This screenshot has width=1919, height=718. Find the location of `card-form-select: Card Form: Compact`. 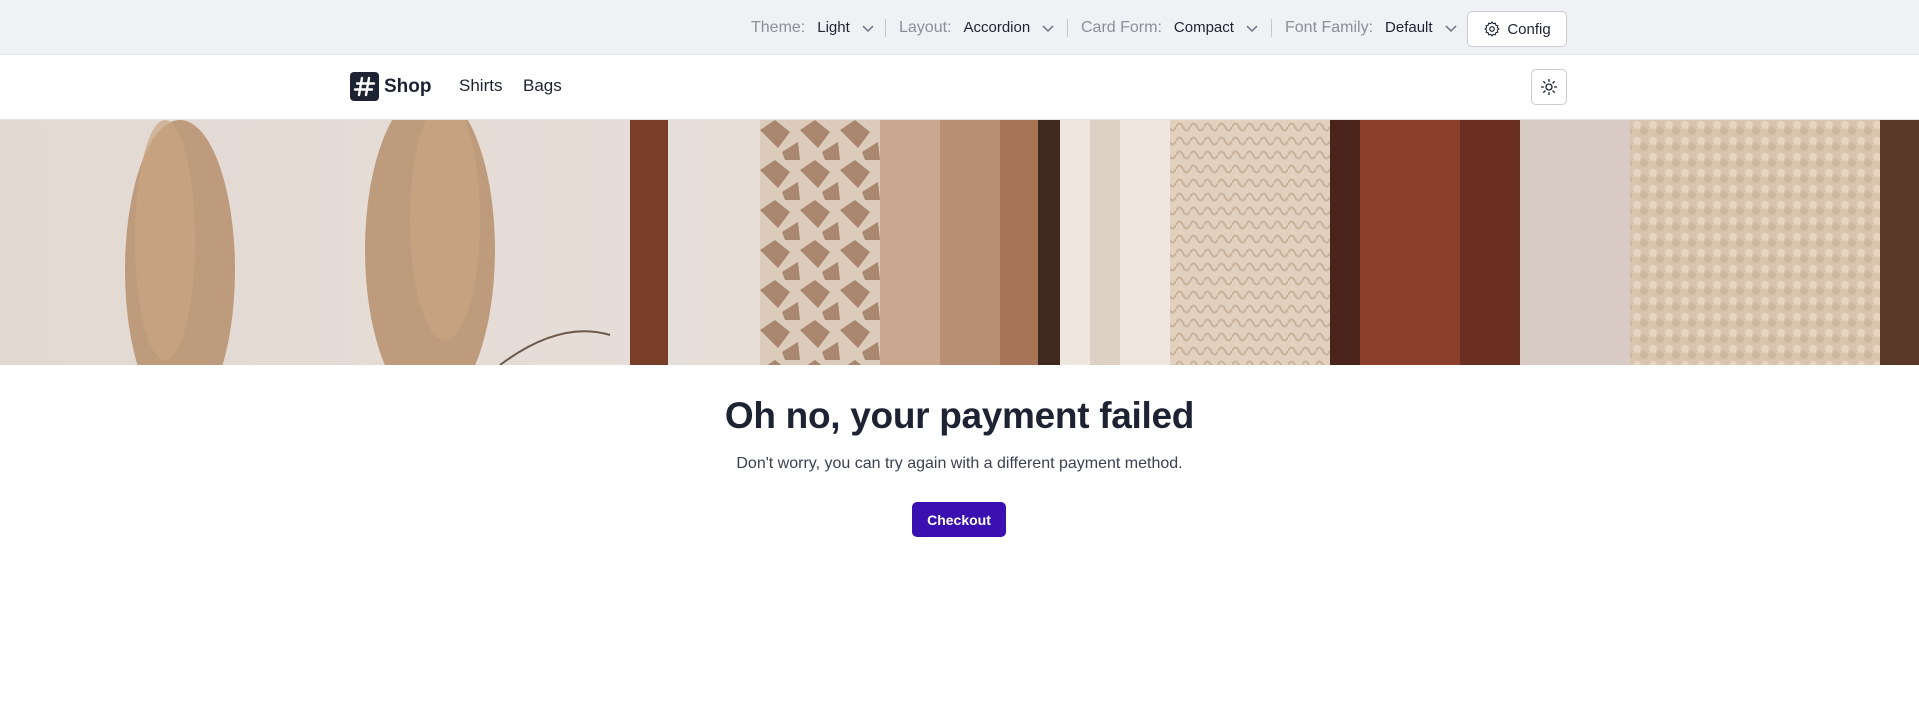

card-form-select: Card Form: Compact is located at coordinates (1170, 27).